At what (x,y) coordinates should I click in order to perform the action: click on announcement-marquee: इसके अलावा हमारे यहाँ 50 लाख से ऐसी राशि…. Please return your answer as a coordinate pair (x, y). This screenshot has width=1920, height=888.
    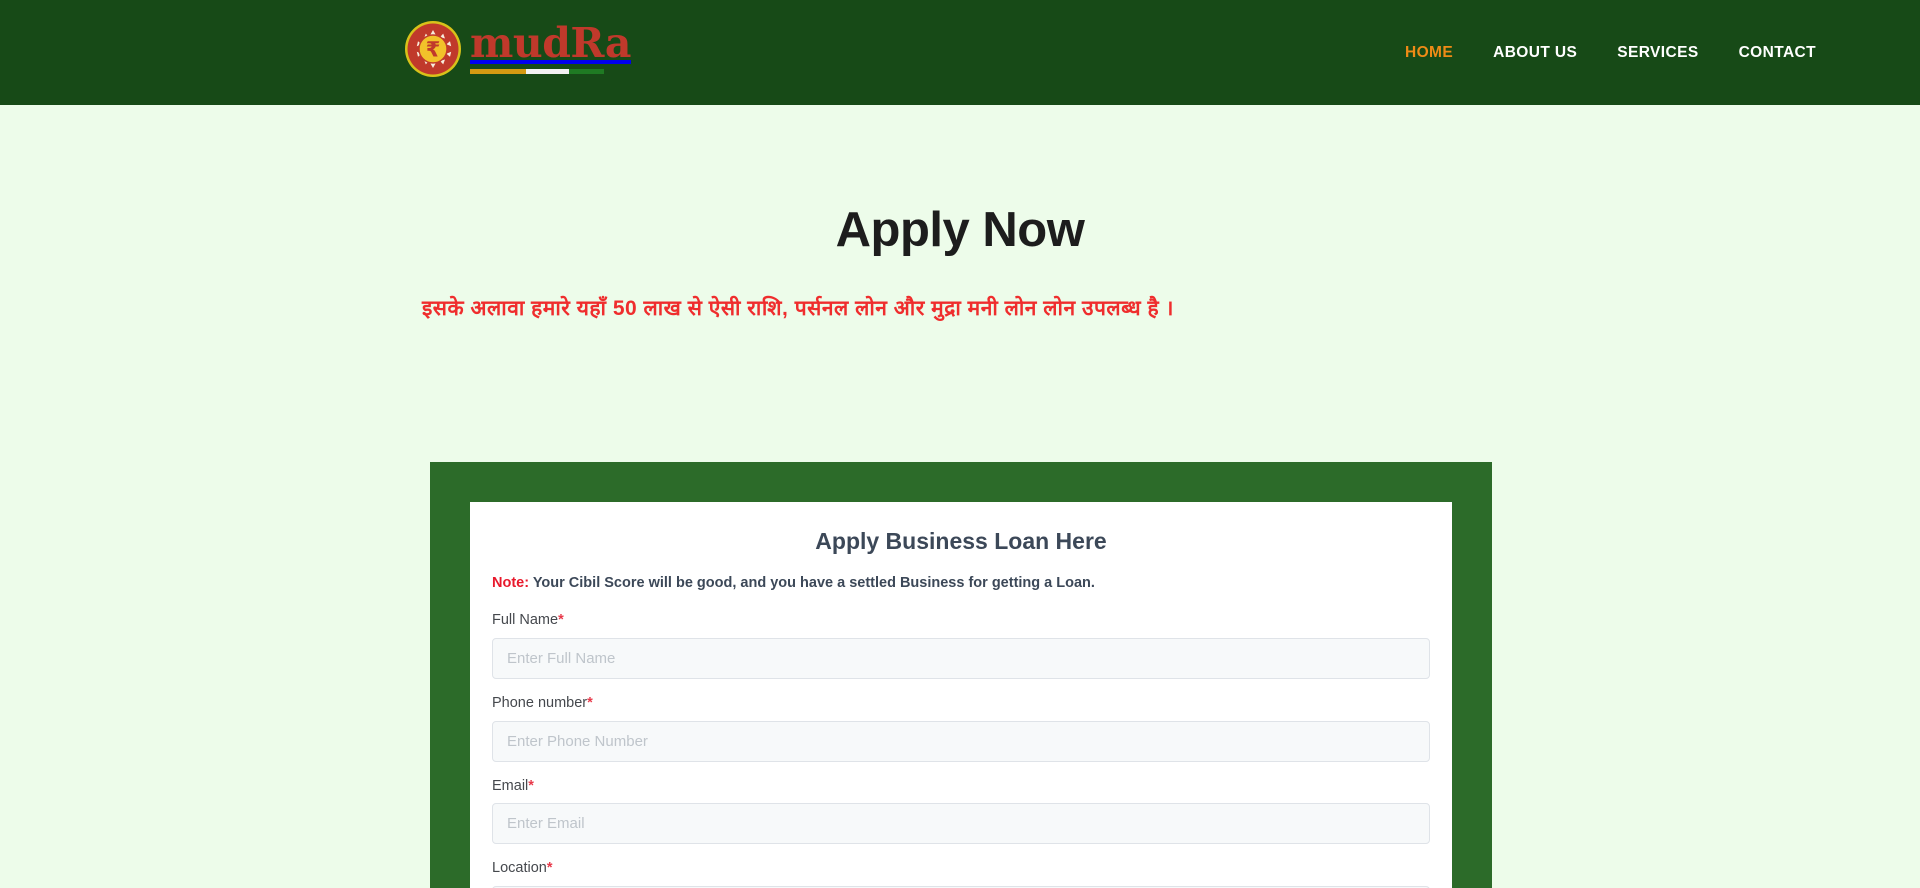
    Looking at the image, I should click on (960, 309).